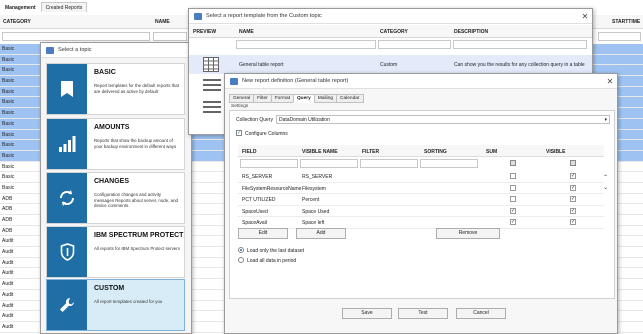 This screenshot has height=334, width=643. What do you see at coordinates (242, 98) in the screenshot?
I see `tab-general: General` at bounding box center [242, 98].